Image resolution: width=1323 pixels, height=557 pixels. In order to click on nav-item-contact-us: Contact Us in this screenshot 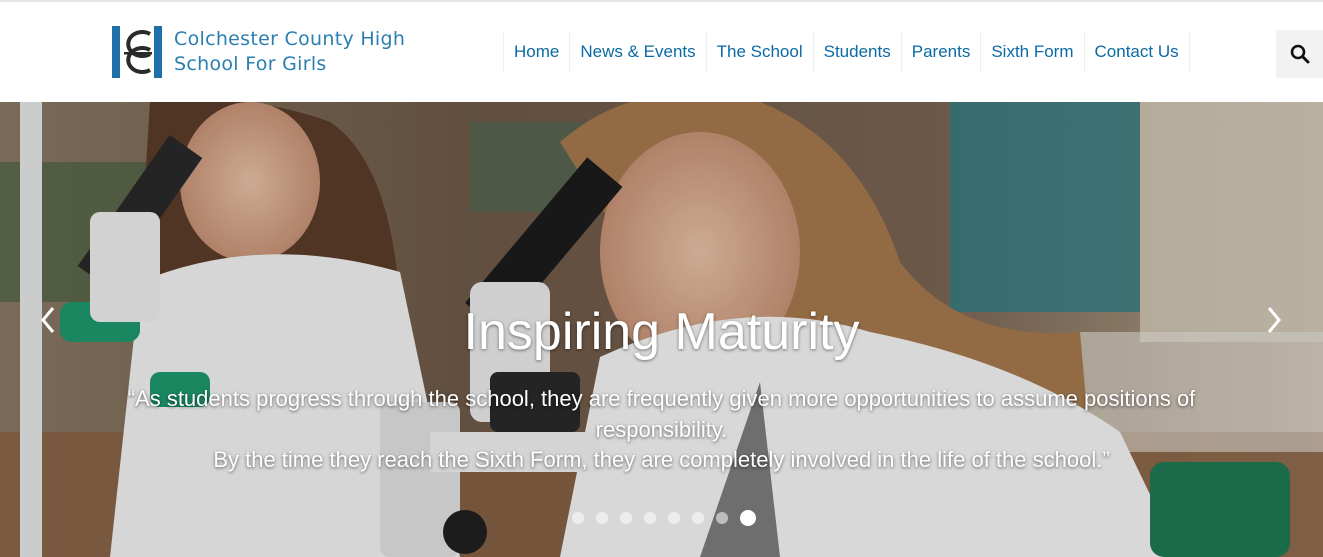, I will do `click(1136, 52)`.